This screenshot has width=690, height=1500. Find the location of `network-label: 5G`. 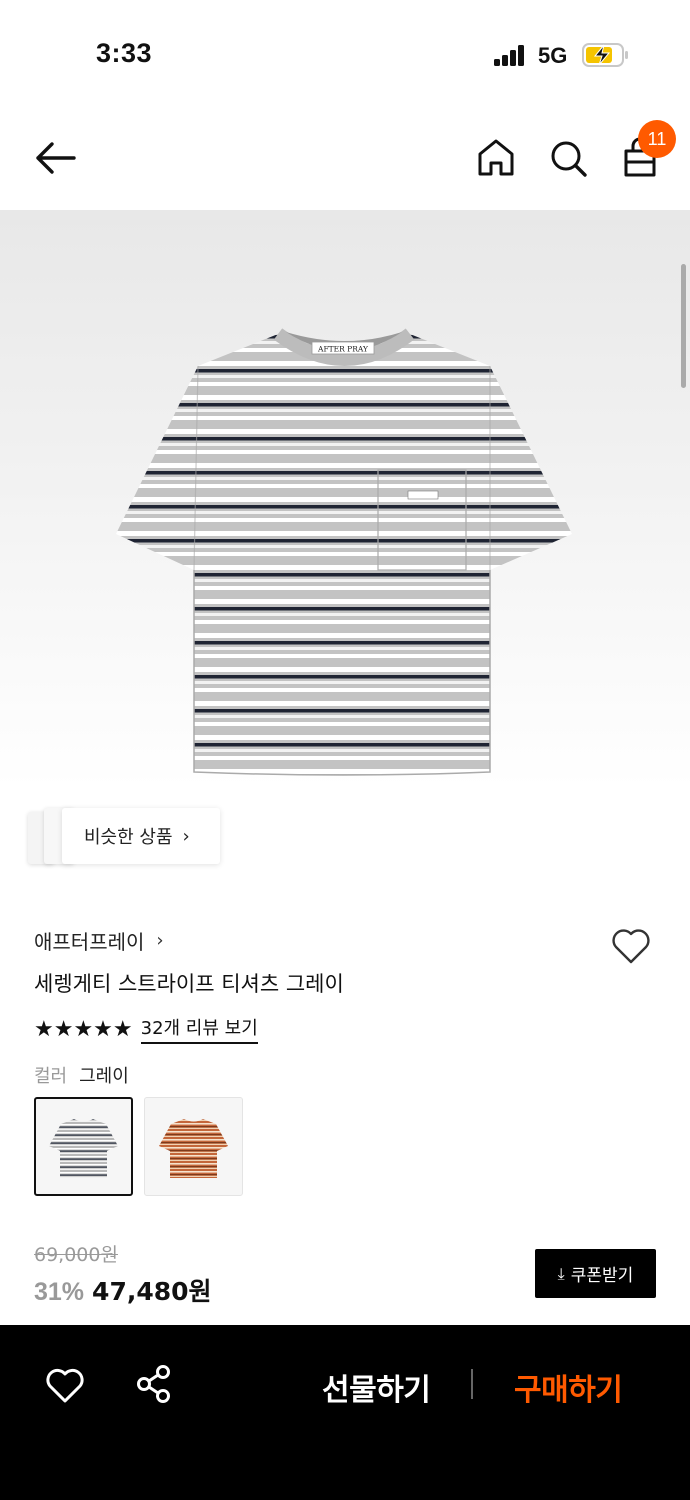

network-label: 5G is located at coordinates (553, 55).